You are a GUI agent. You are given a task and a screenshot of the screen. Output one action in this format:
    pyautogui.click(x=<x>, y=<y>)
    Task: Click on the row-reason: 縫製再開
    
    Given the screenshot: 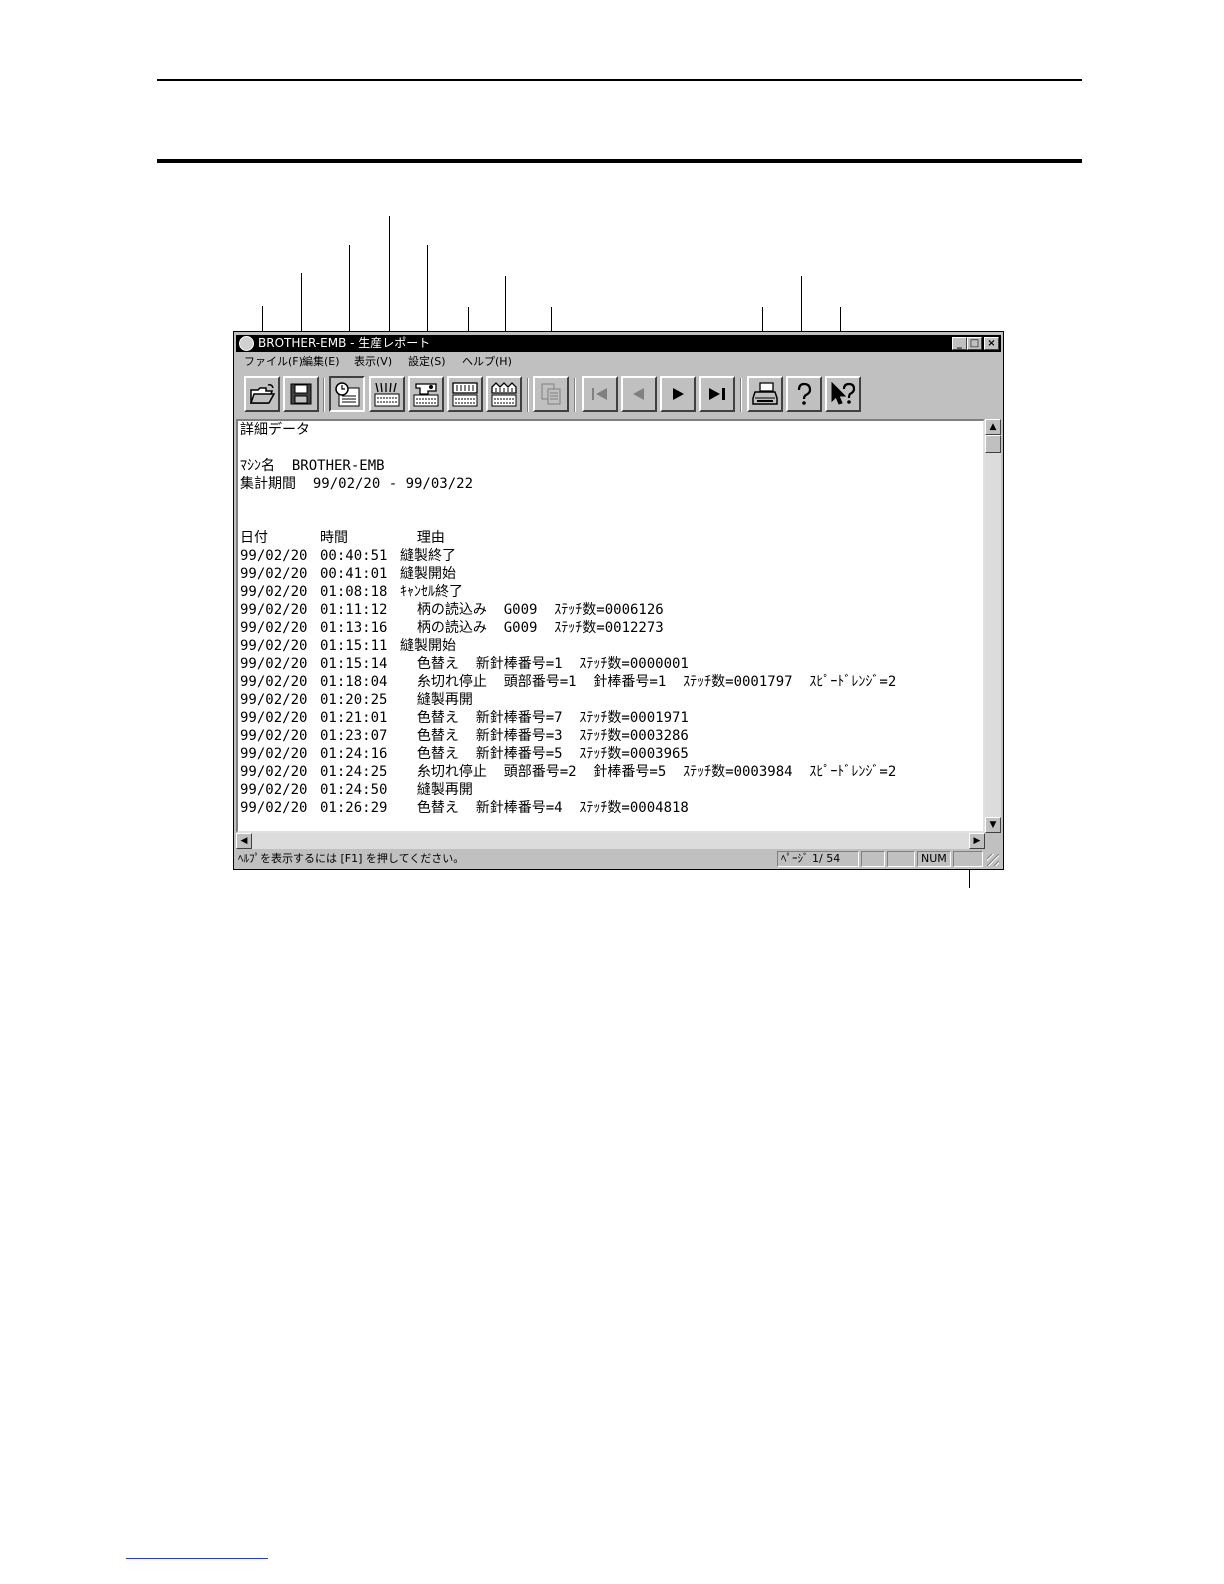 What is the action you would take?
    pyautogui.click(x=436, y=790)
    